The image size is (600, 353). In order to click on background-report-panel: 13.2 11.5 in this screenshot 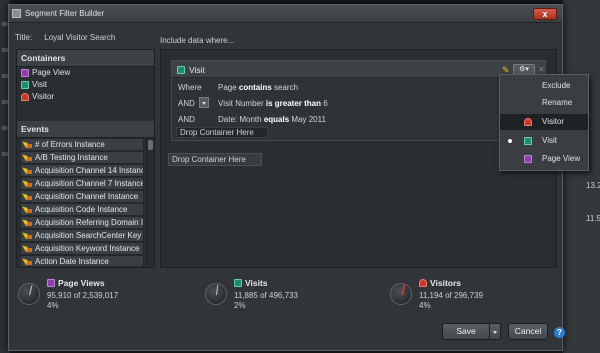, I will do `click(581, 176)`.